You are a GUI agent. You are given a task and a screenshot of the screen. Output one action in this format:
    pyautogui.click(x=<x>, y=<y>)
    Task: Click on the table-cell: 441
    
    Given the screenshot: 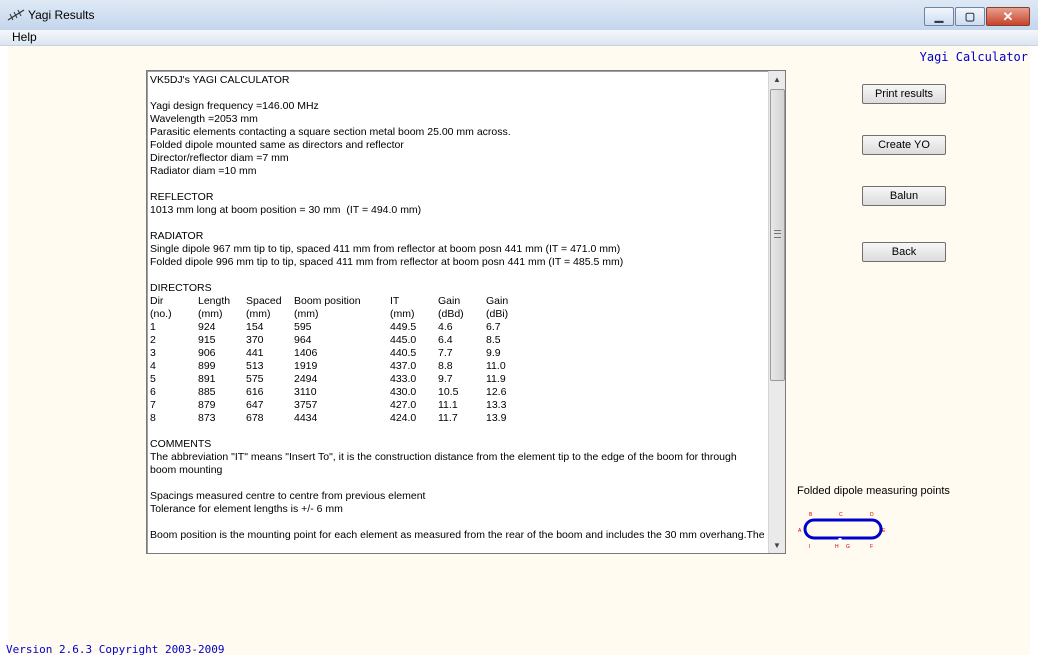 What is the action you would take?
    pyautogui.click(x=255, y=353)
    